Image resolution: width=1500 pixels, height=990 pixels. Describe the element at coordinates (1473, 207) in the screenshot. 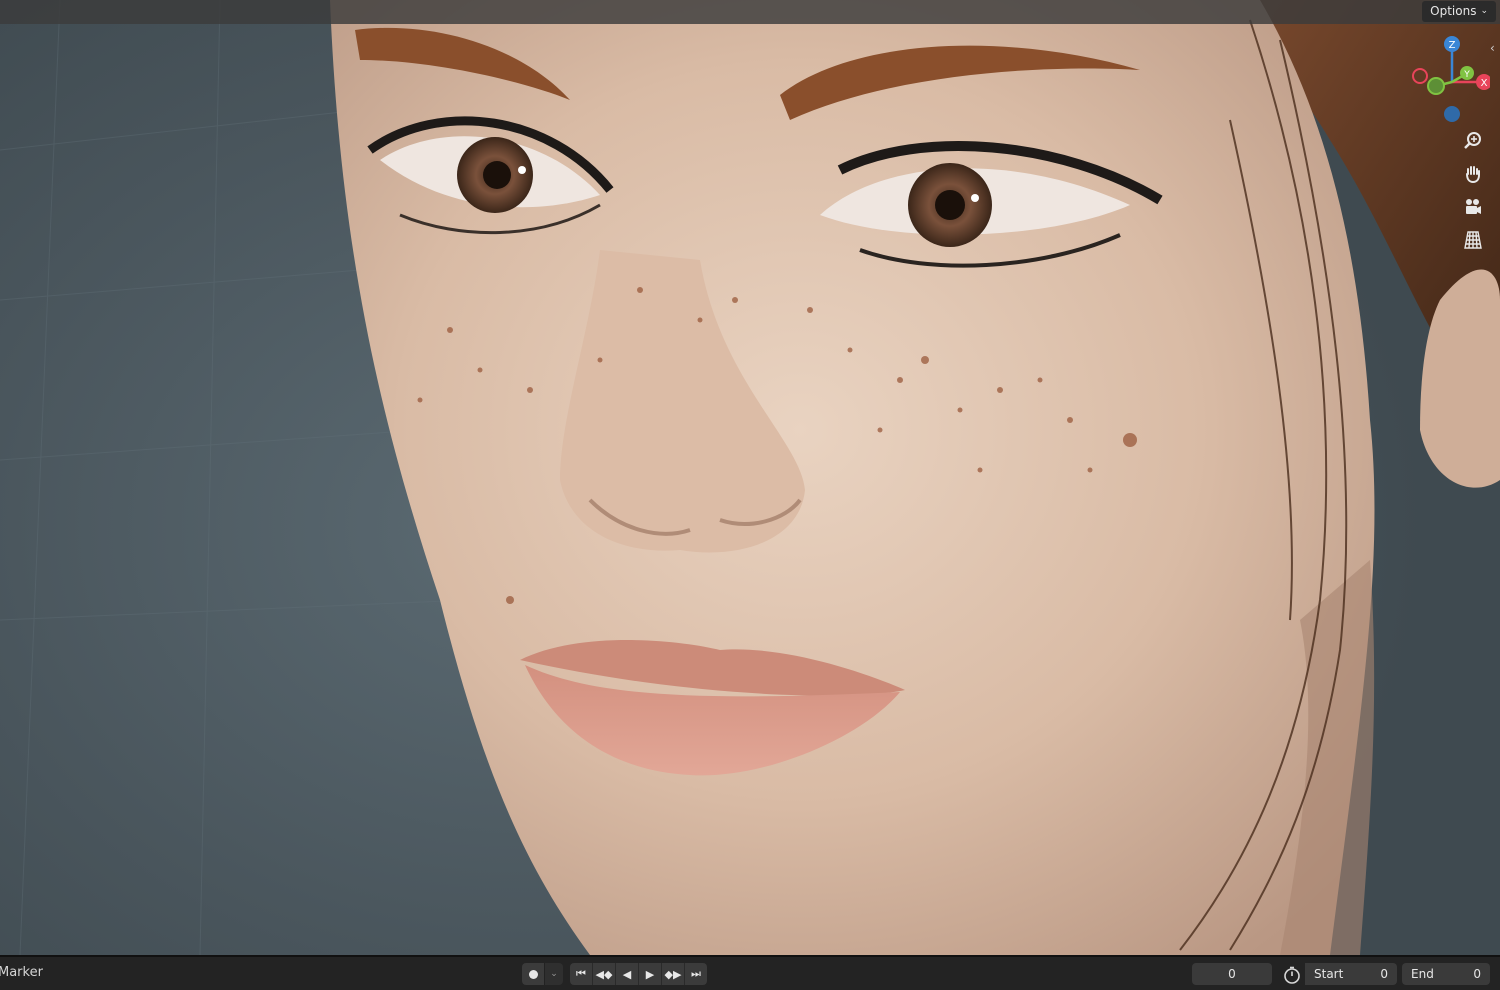

I see `camera-view-icon` at that location.